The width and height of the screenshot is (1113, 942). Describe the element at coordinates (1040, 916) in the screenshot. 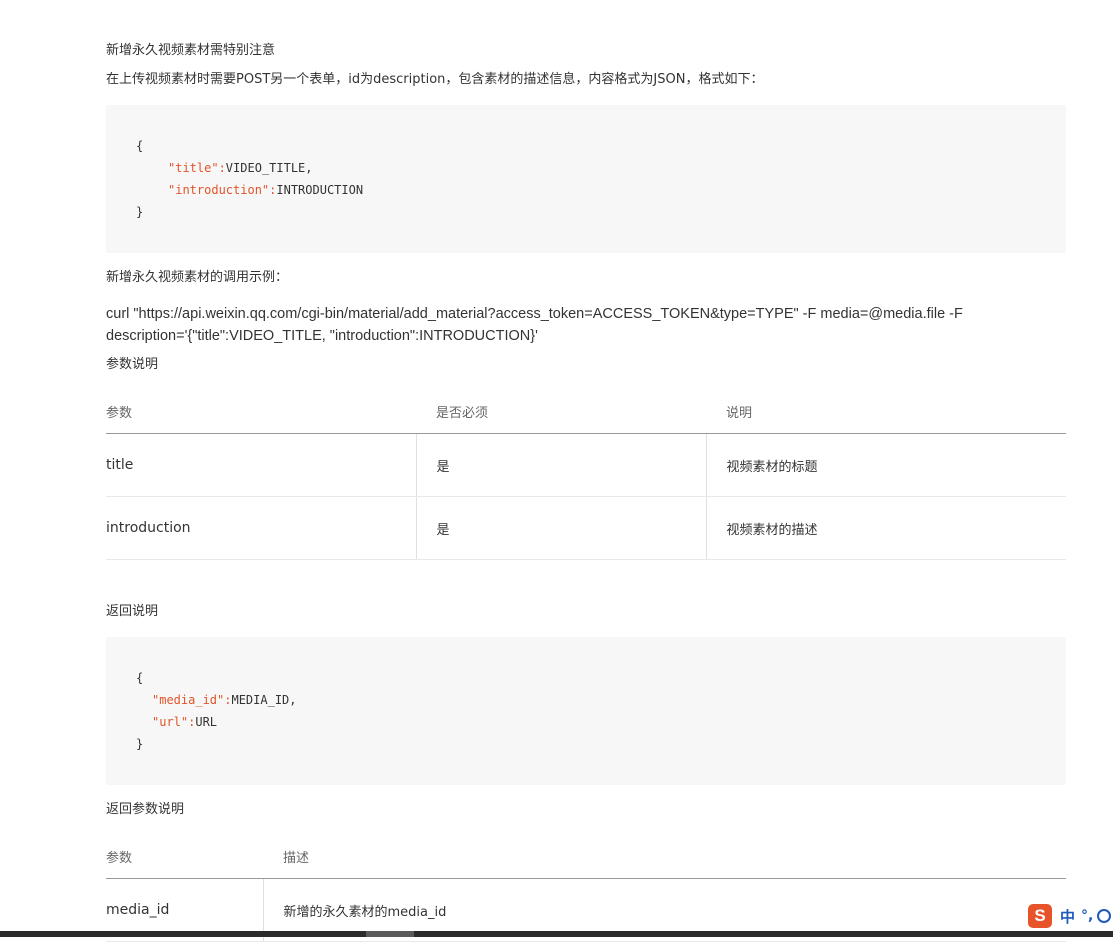

I see `sogou-logo-icon: S` at that location.